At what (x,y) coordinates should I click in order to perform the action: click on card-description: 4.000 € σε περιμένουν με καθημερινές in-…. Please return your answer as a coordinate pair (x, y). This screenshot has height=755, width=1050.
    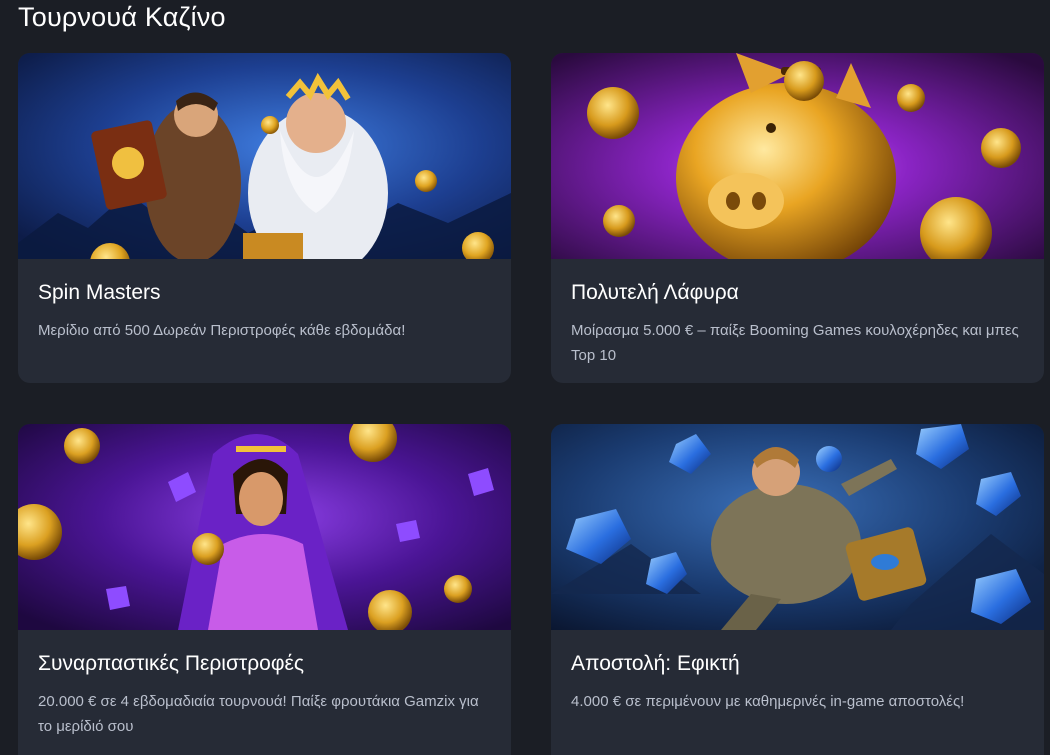
    Looking at the image, I should click on (768, 701).